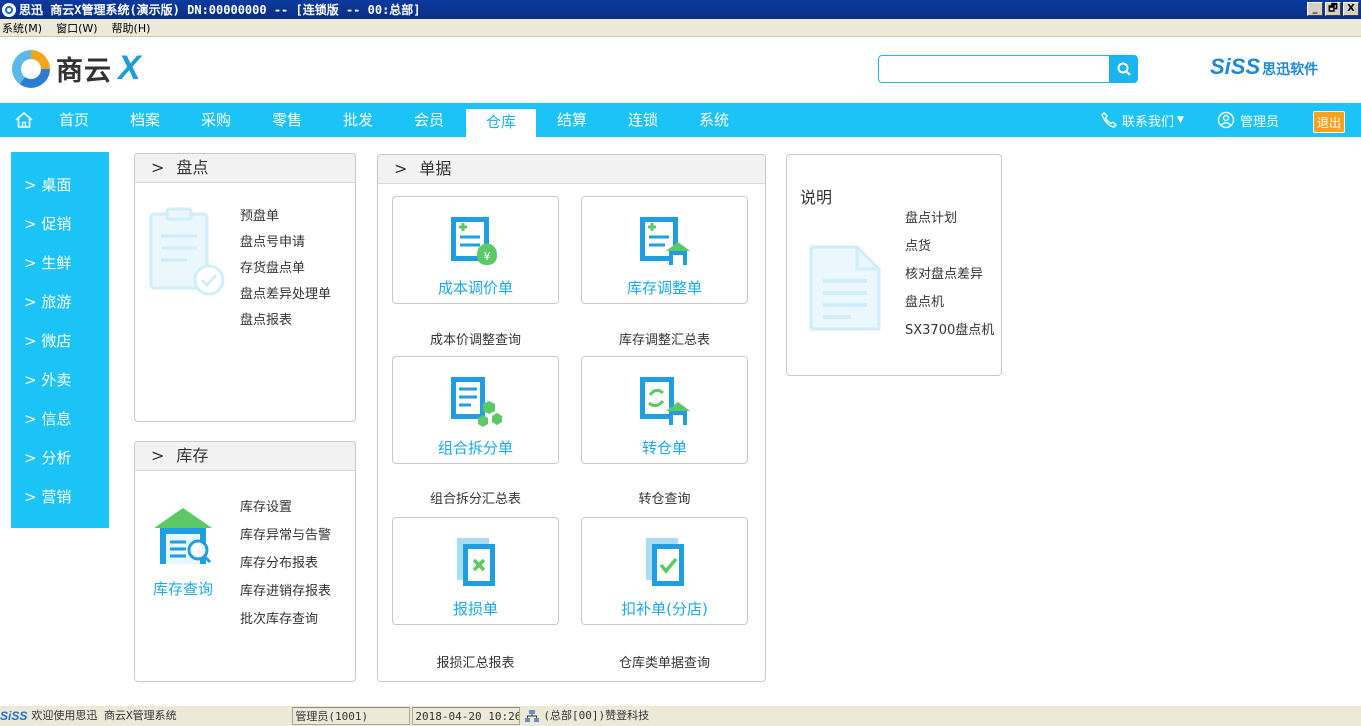 This screenshot has width=1361, height=726. I want to click on link-count-machine: 盘点机, so click(949, 303).